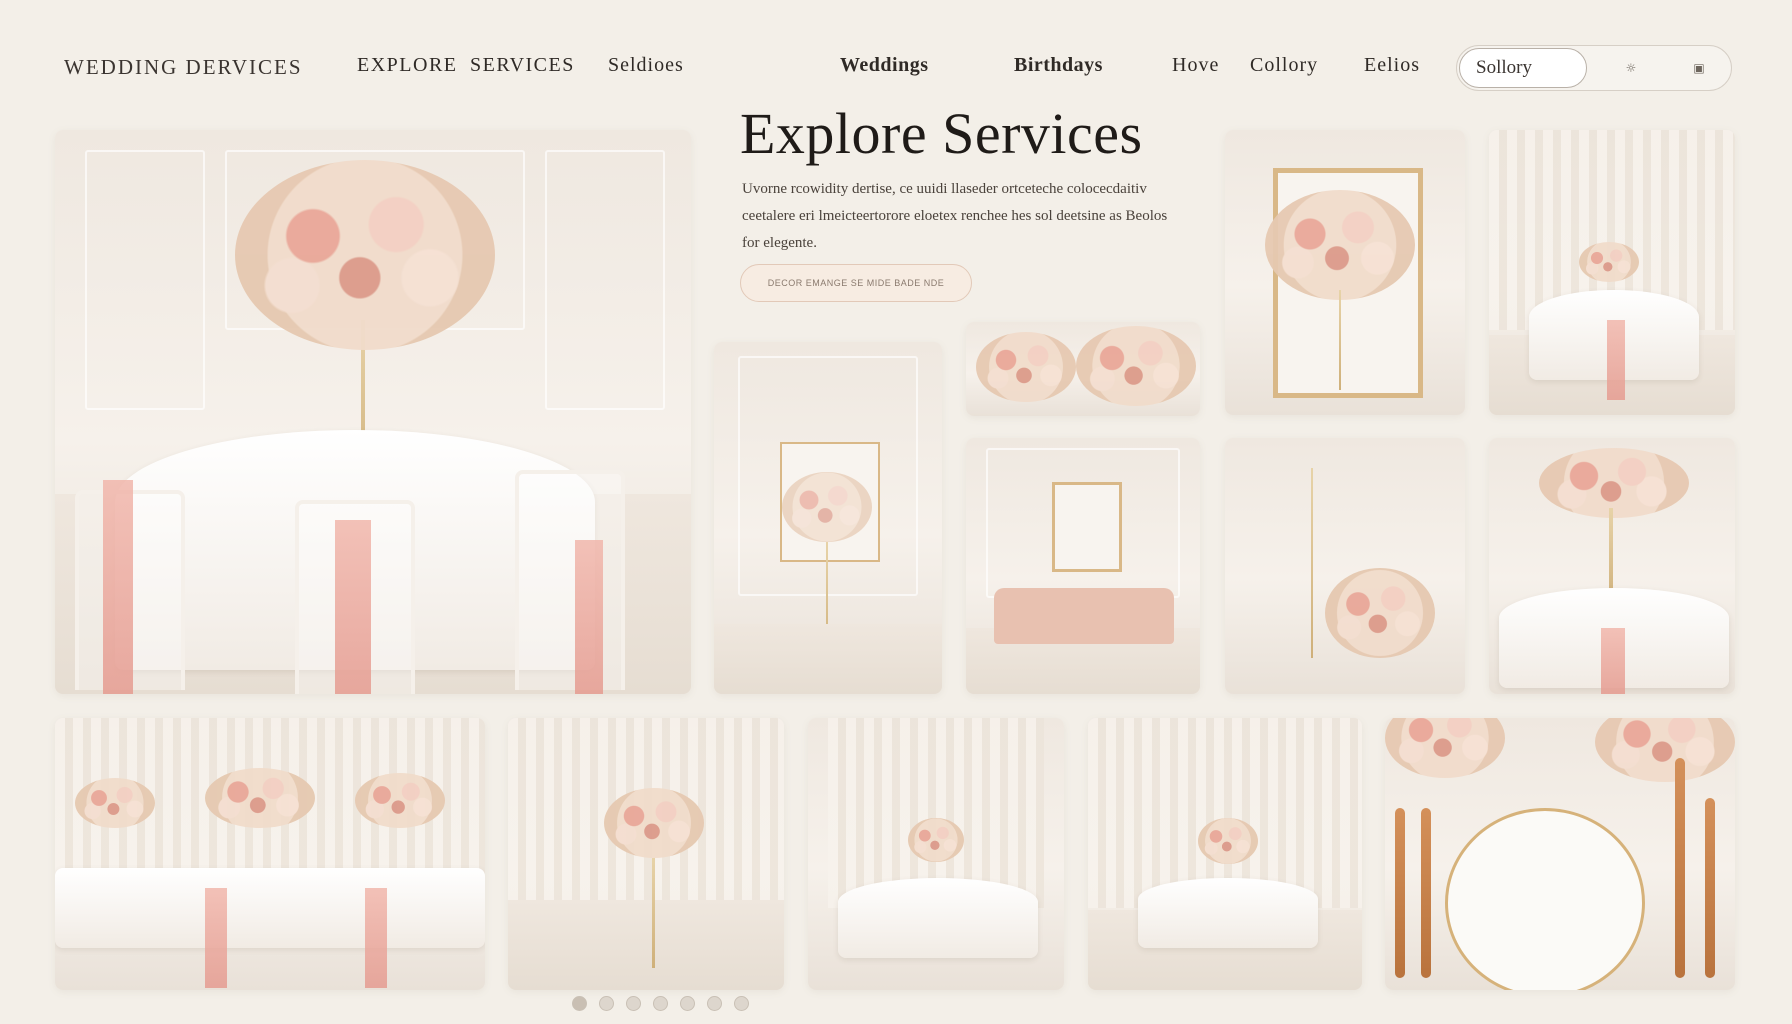  What do you see at coordinates (1195, 65) in the screenshot?
I see `nav-hove: Hove` at bounding box center [1195, 65].